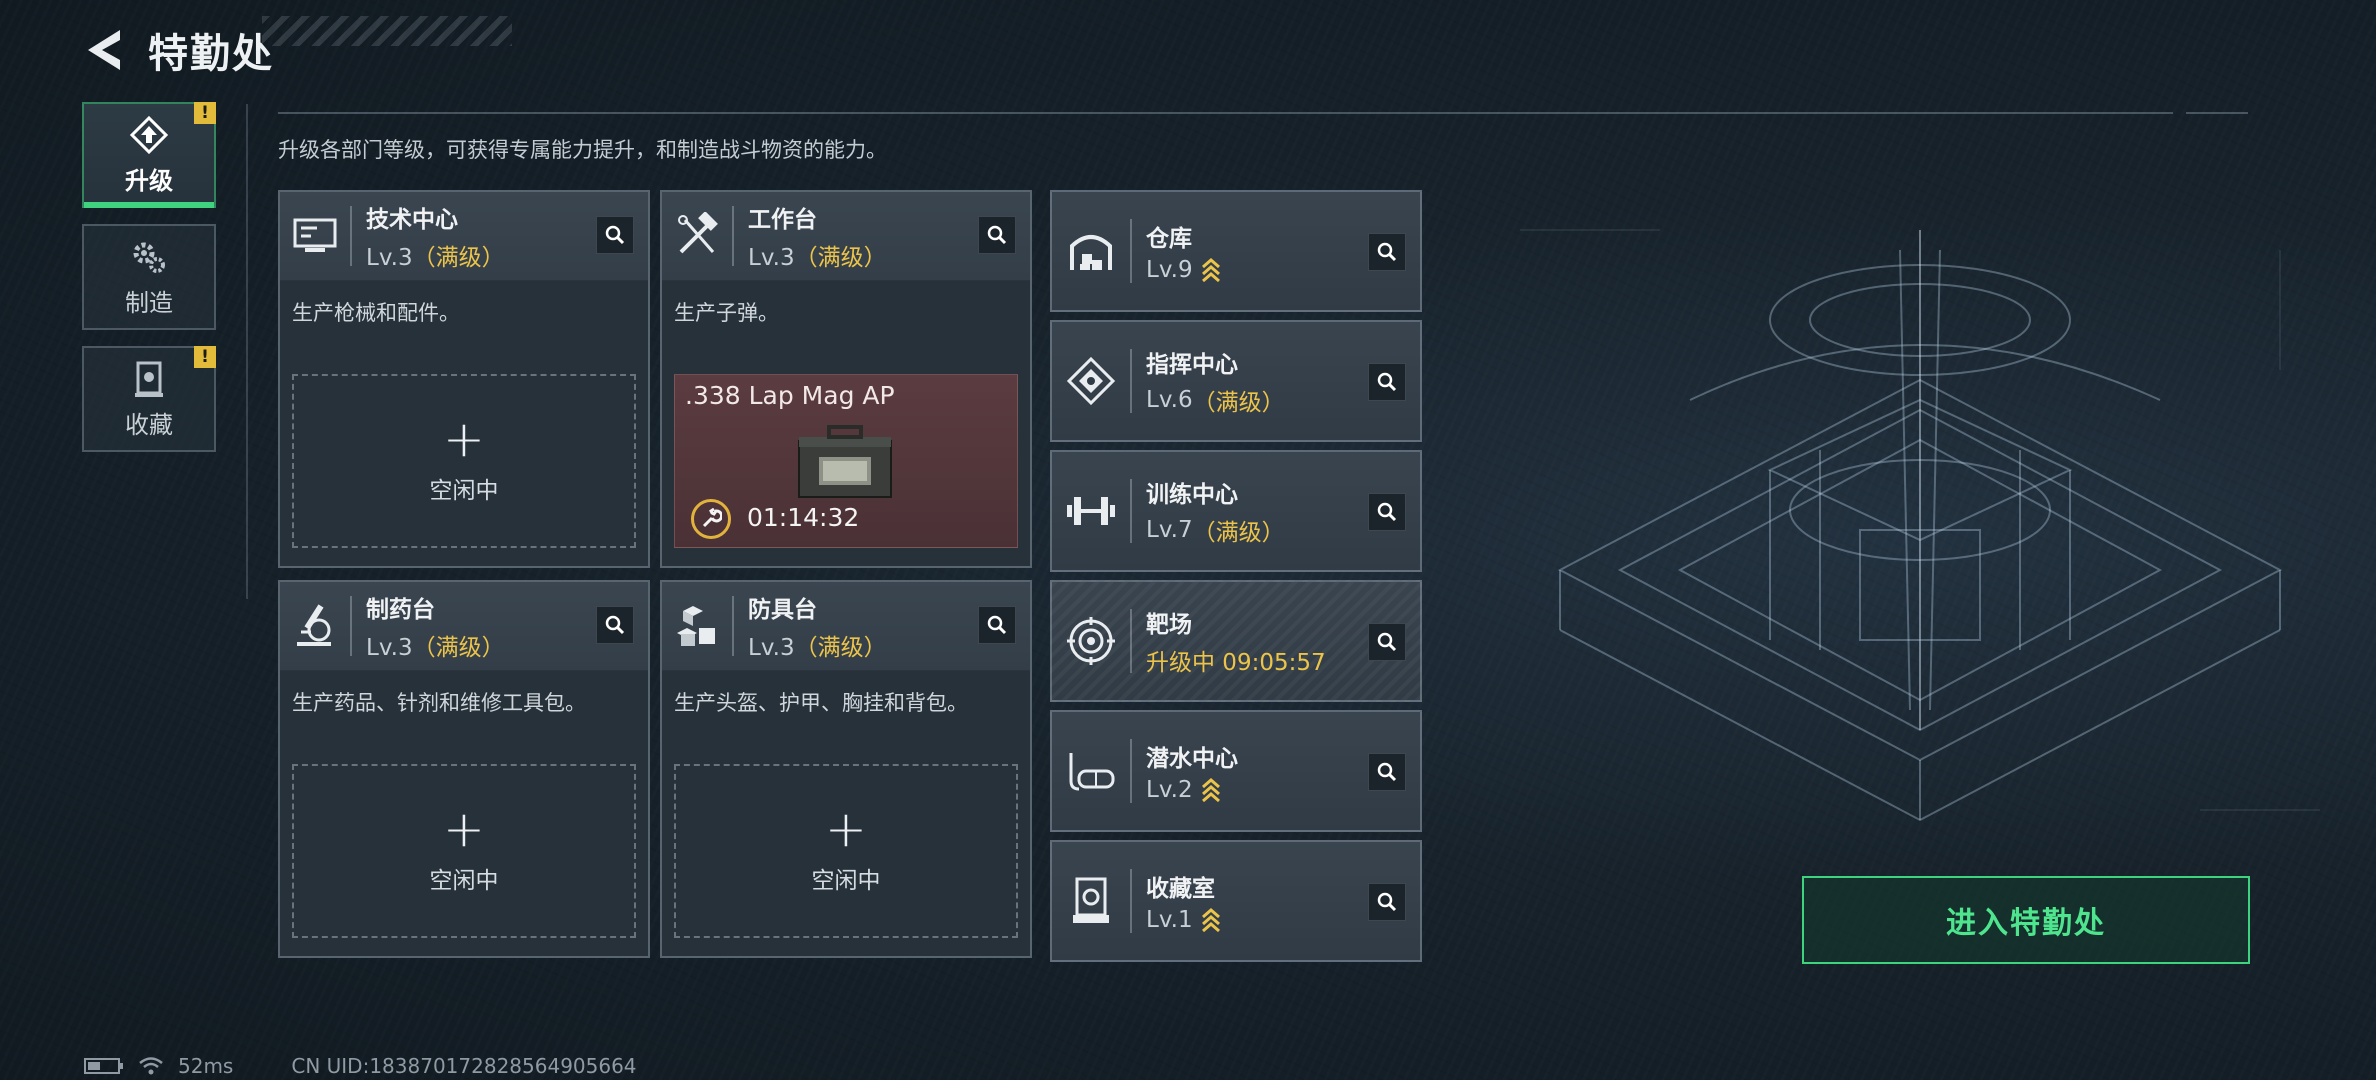 Image resolution: width=2376 pixels, height=1080 pixels. What do you see at coordinates (1169, 400) in the screenshot?
I see `facility-level: Lv.6` at bounding box center [1169, 400].